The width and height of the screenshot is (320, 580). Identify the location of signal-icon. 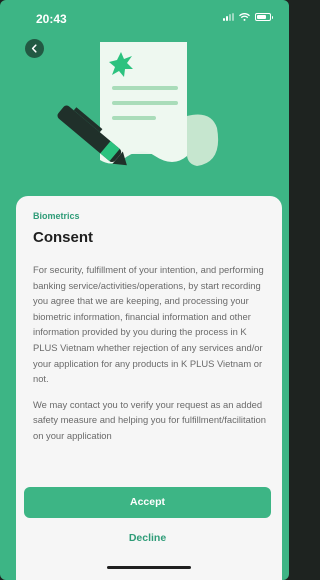
(228, 17).